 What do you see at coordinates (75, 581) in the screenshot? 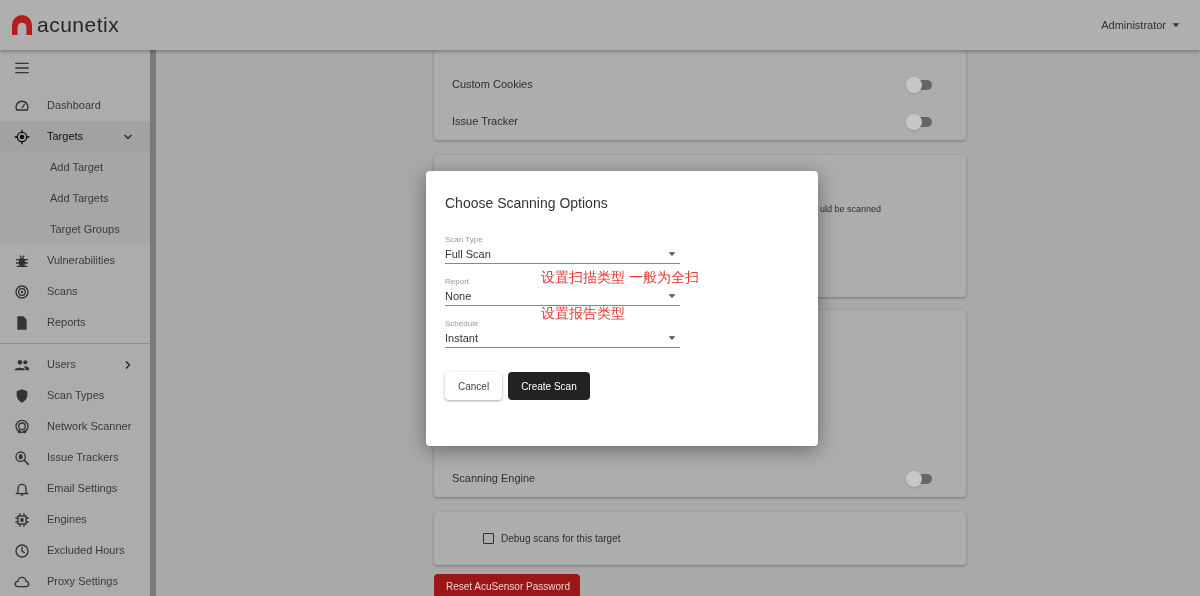
I see `sidebar-item: Proxy Settings` at bounding box center [75, 581].